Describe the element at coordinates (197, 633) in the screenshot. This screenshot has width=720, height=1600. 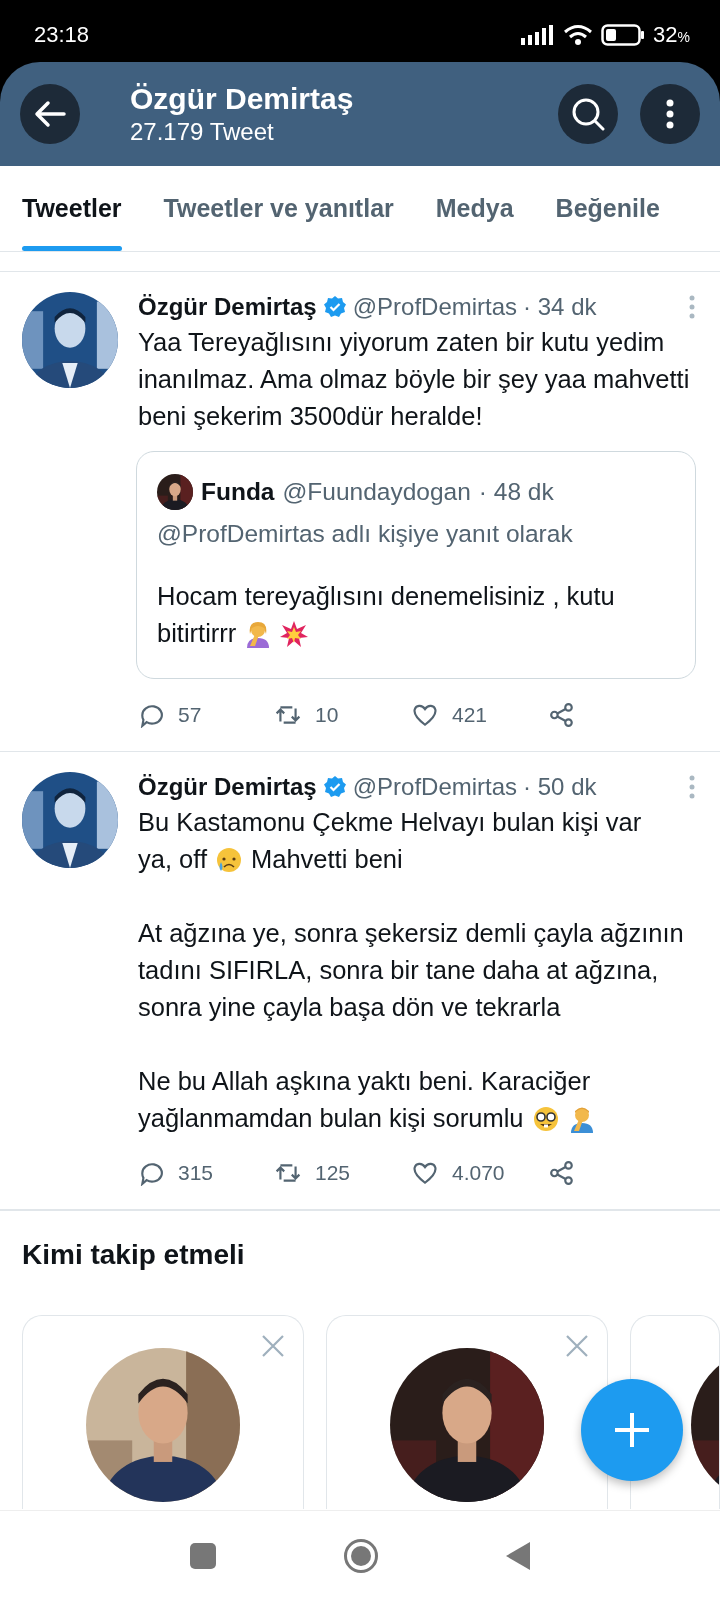
I see `tweet-text: bitirtirrr` at that location.